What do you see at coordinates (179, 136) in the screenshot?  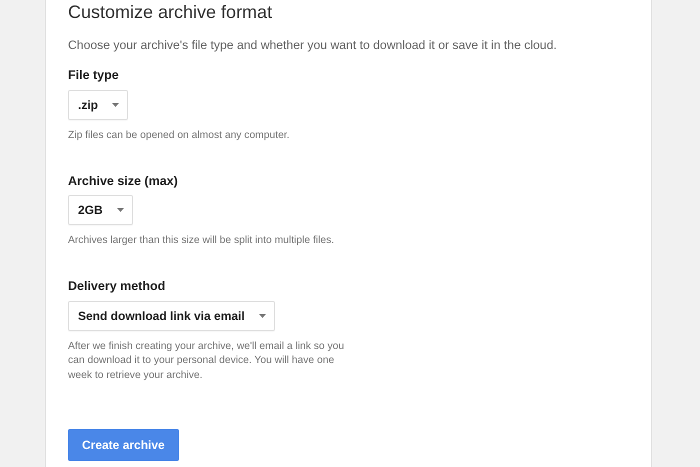 I see `hint-text: Zip files can be opened on almost any computer.` at bounding box center [179, 136].